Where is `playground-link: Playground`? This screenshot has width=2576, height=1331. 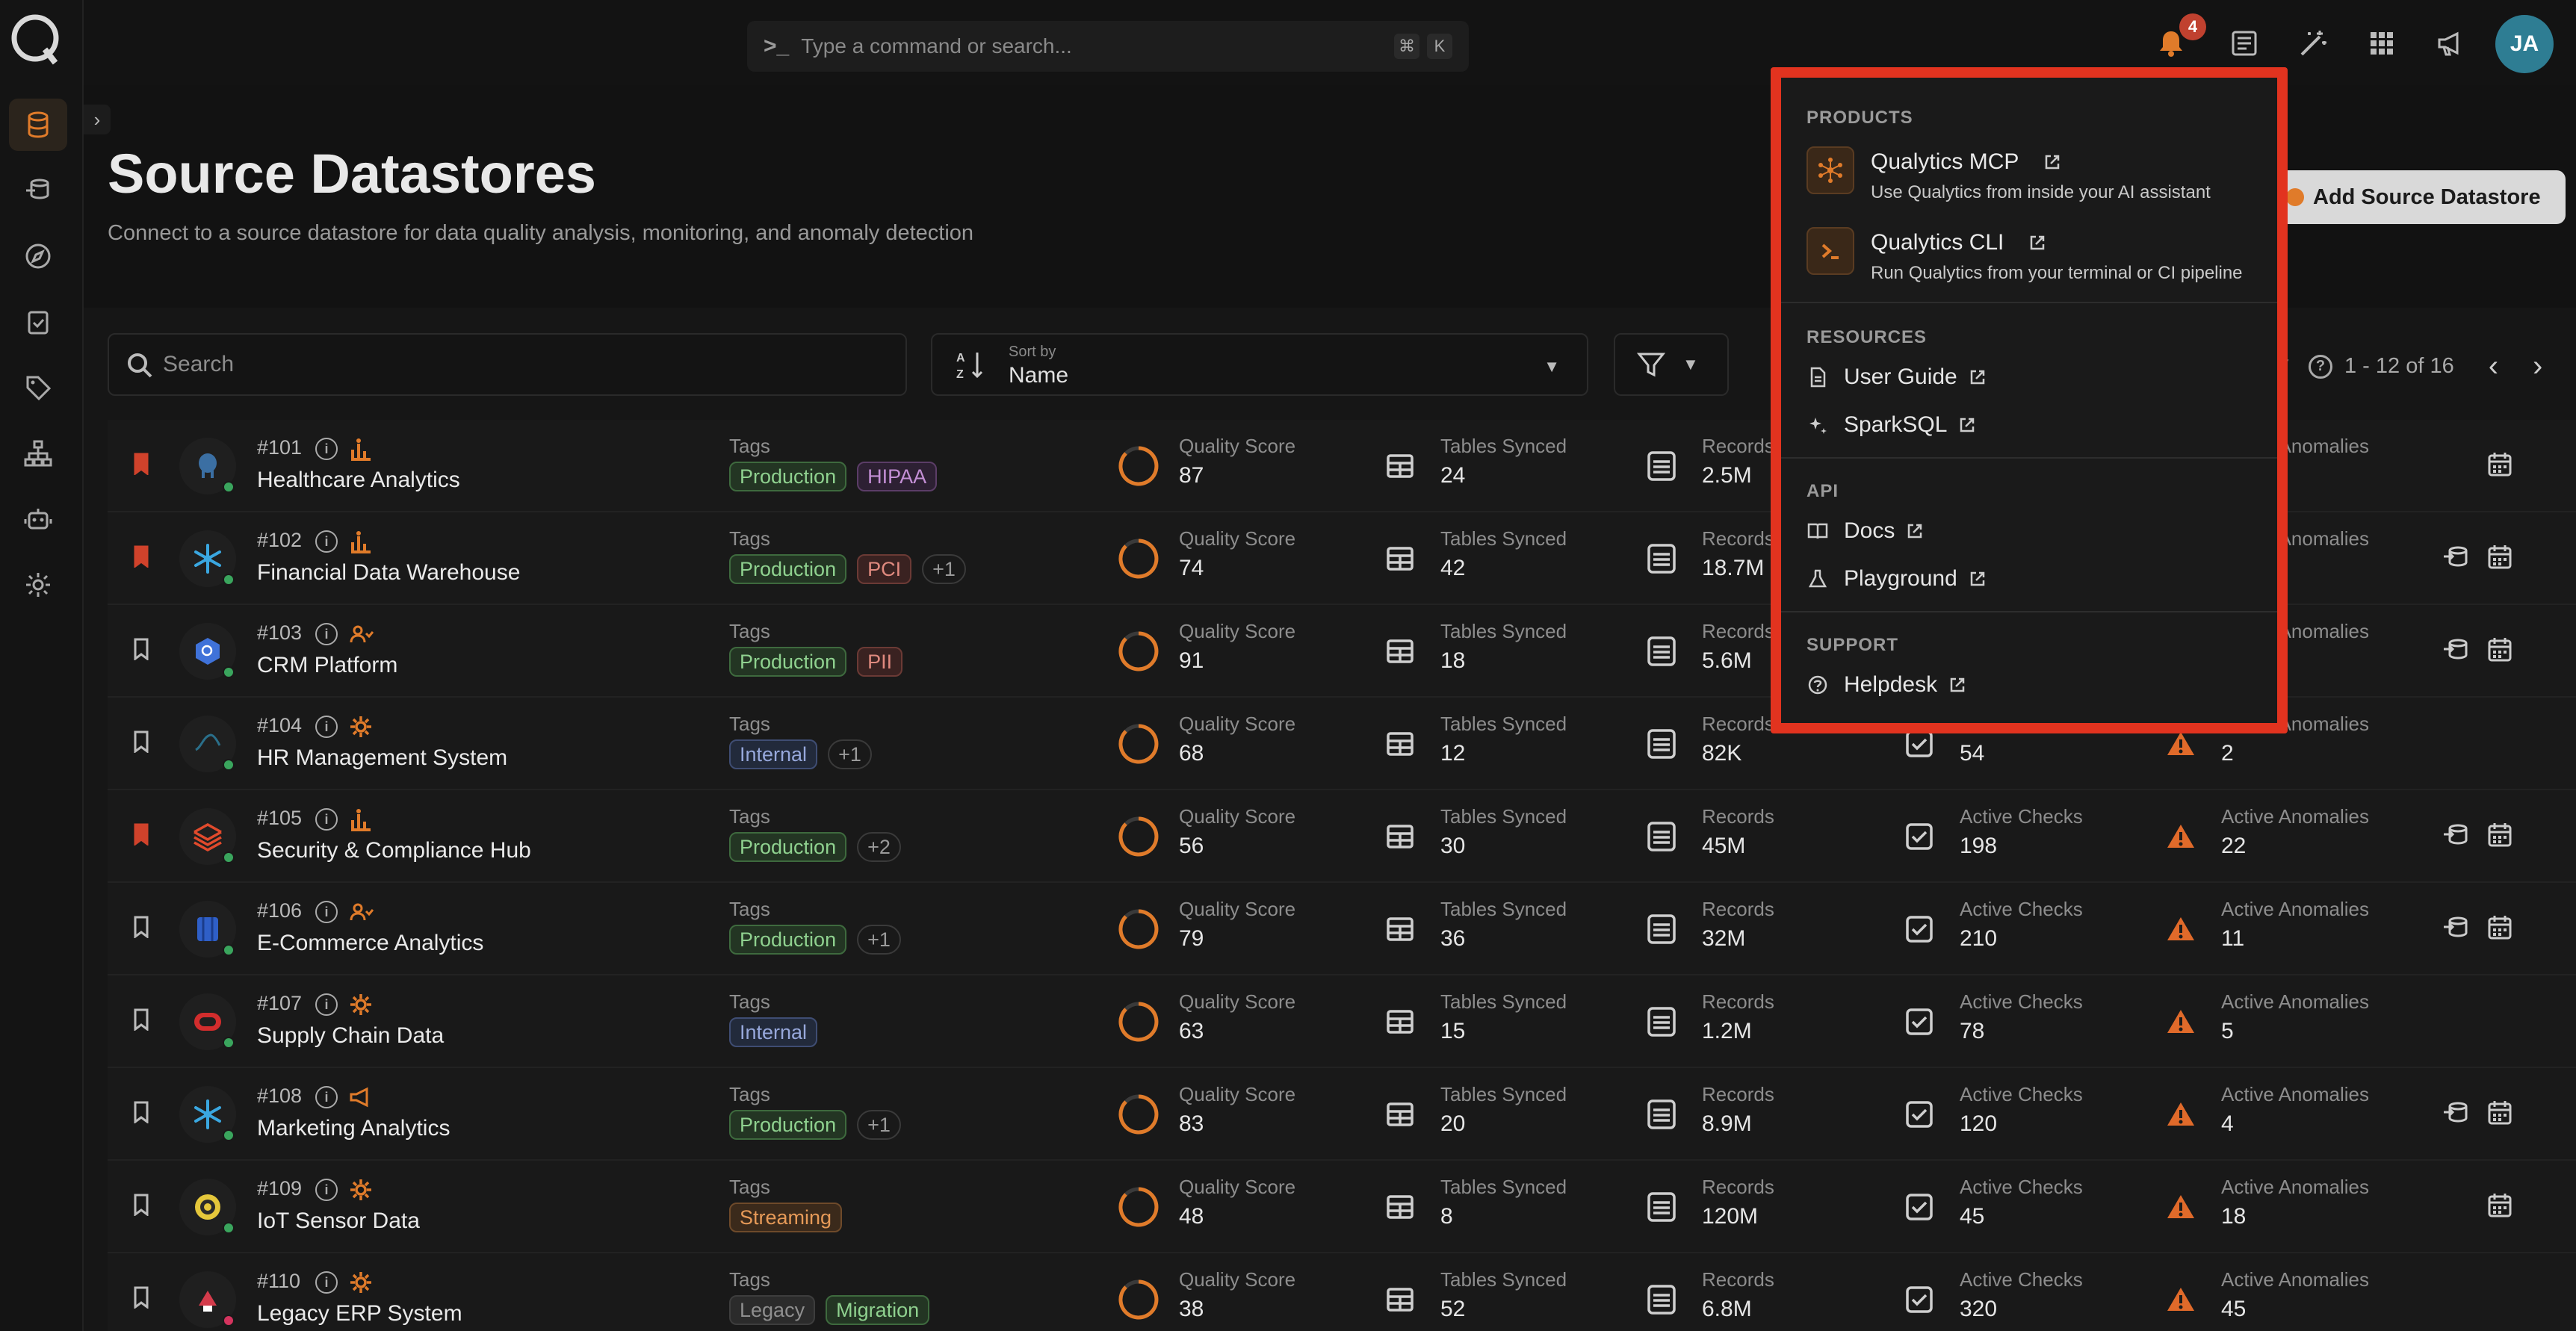 playground-link: Playground is located at coordinates (1896, 579).